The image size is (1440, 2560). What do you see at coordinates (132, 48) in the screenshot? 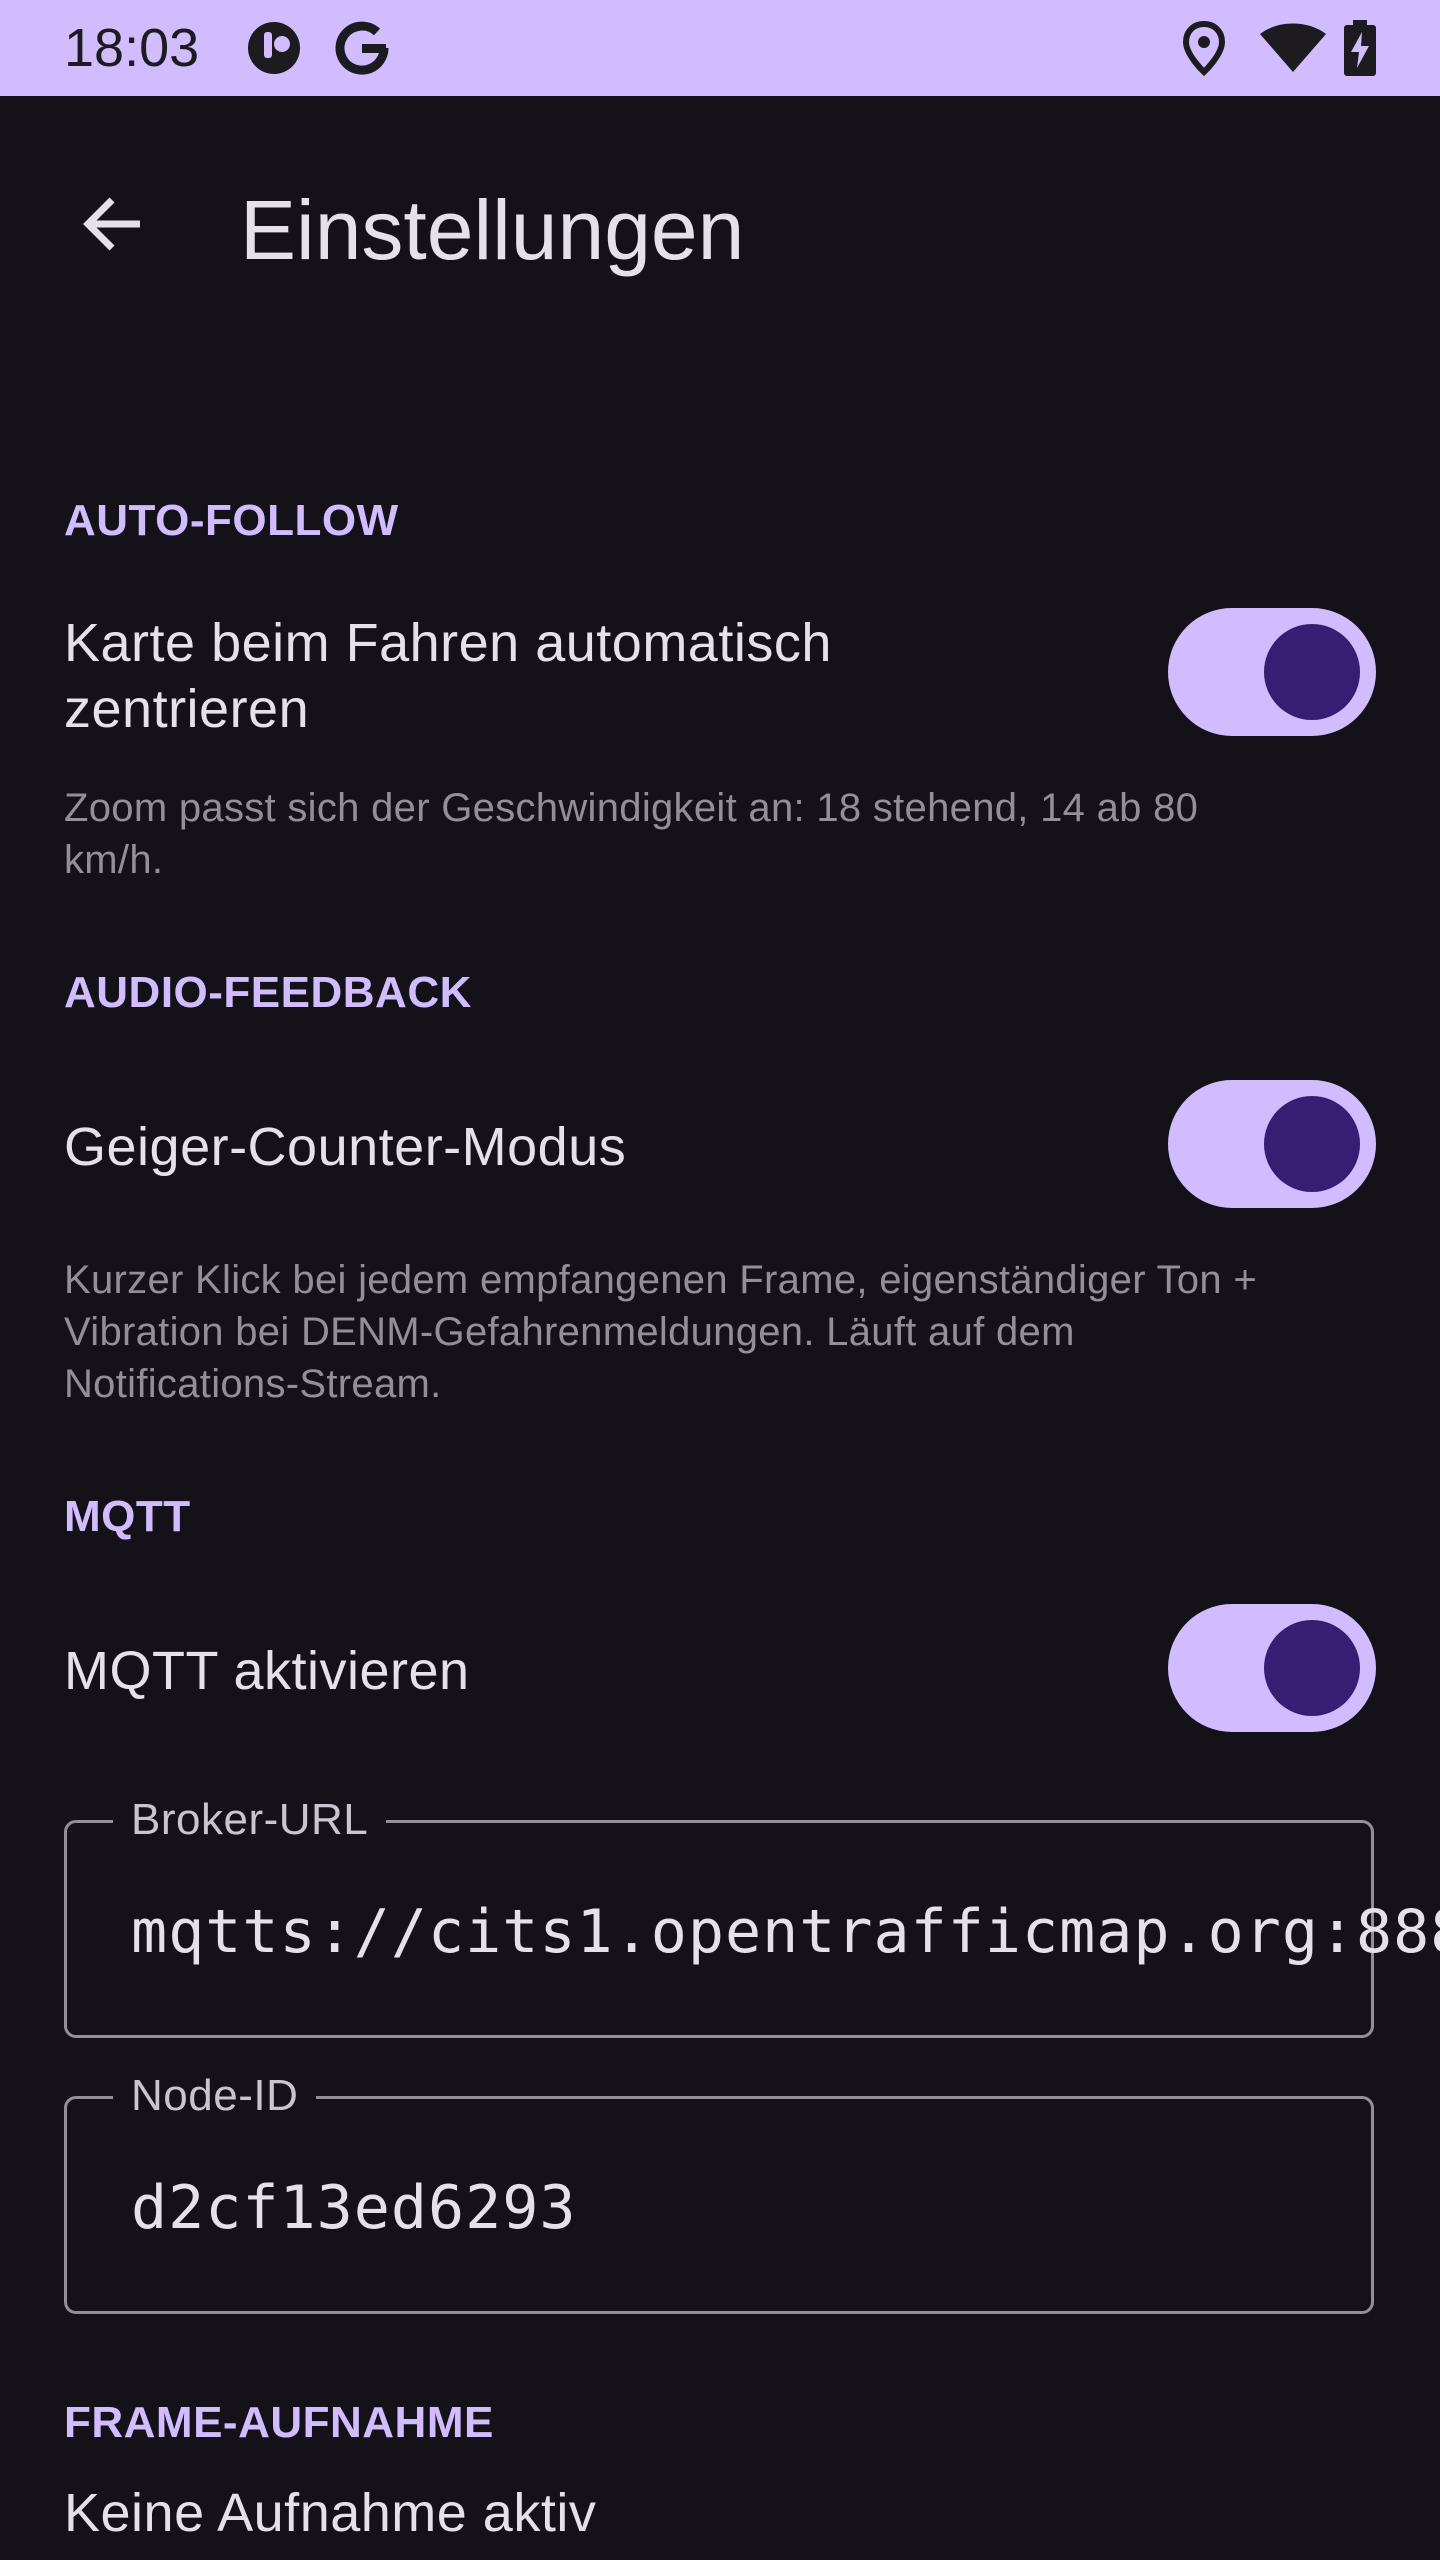
I see `status-time: 18:03` at bounding box center [132, 48].